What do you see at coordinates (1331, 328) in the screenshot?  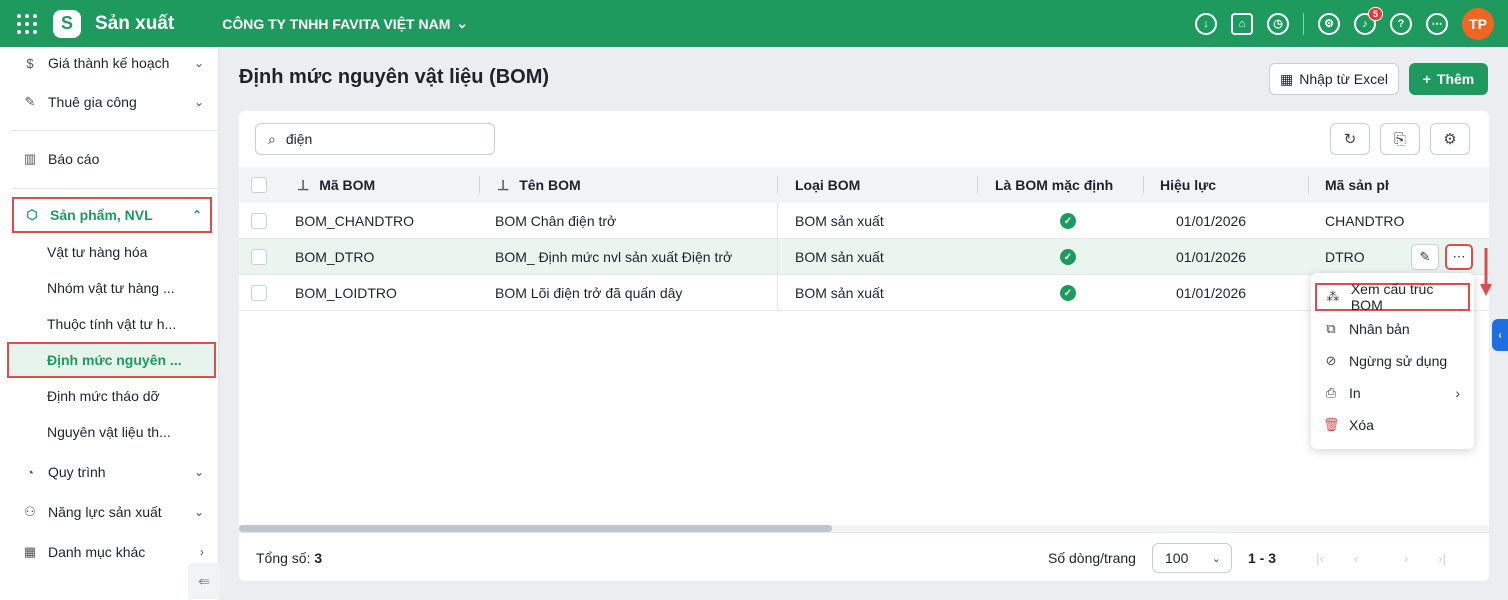 I see `copy-icon: ⧉` at bounding box center [1331, 328].